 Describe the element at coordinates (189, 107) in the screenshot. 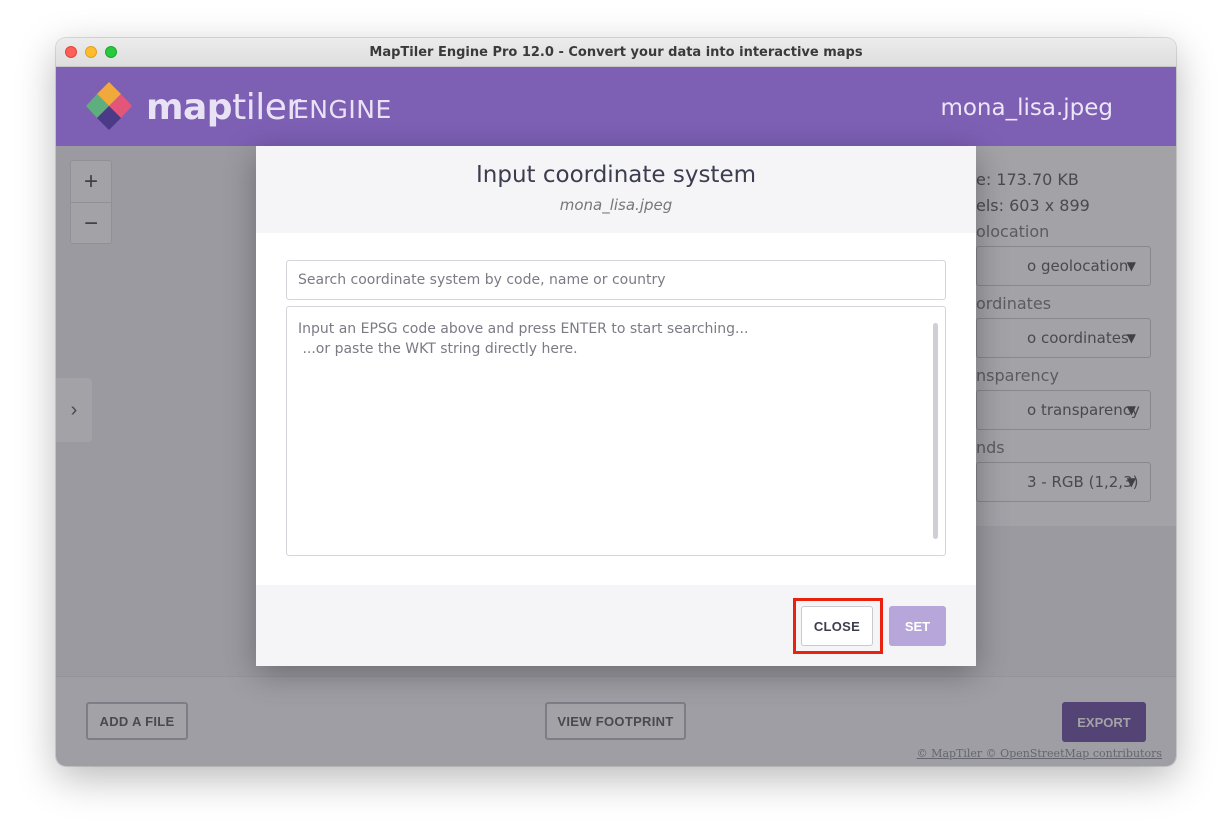

I see `logo-wordmark-bold: map` at that location.